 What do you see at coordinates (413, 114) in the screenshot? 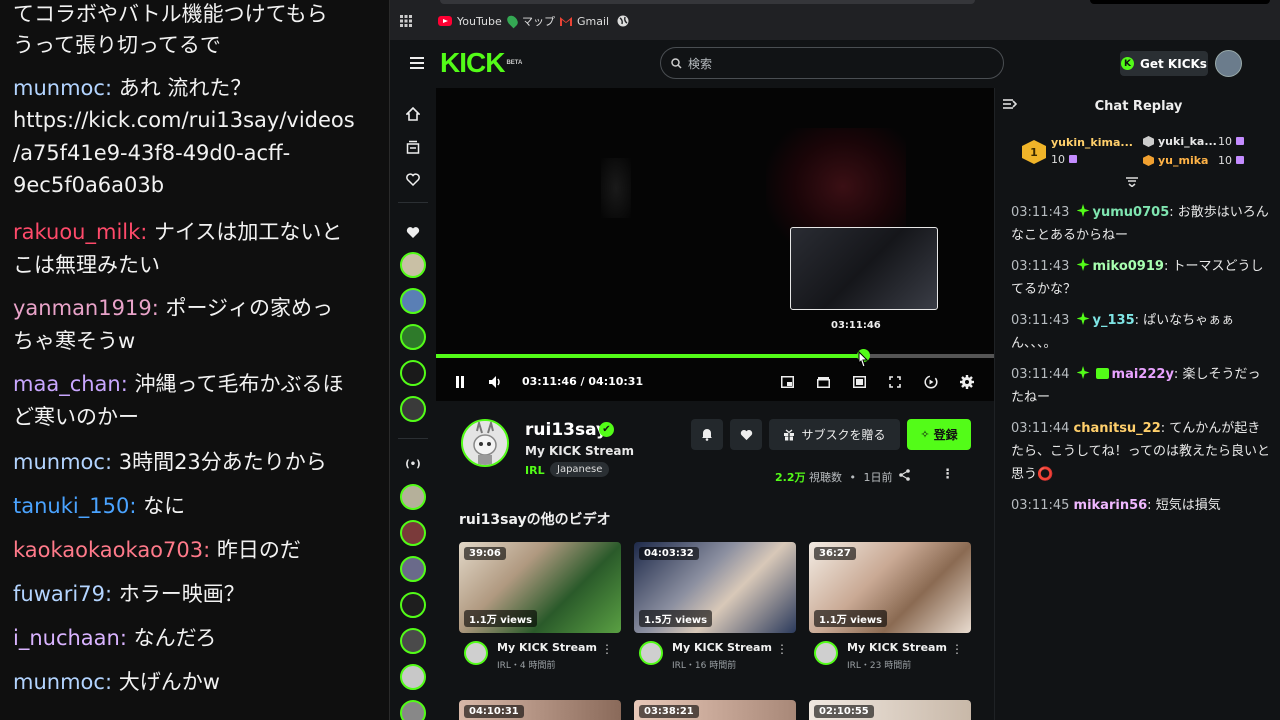
I see `home-icon` at bounding box center [413, 114].